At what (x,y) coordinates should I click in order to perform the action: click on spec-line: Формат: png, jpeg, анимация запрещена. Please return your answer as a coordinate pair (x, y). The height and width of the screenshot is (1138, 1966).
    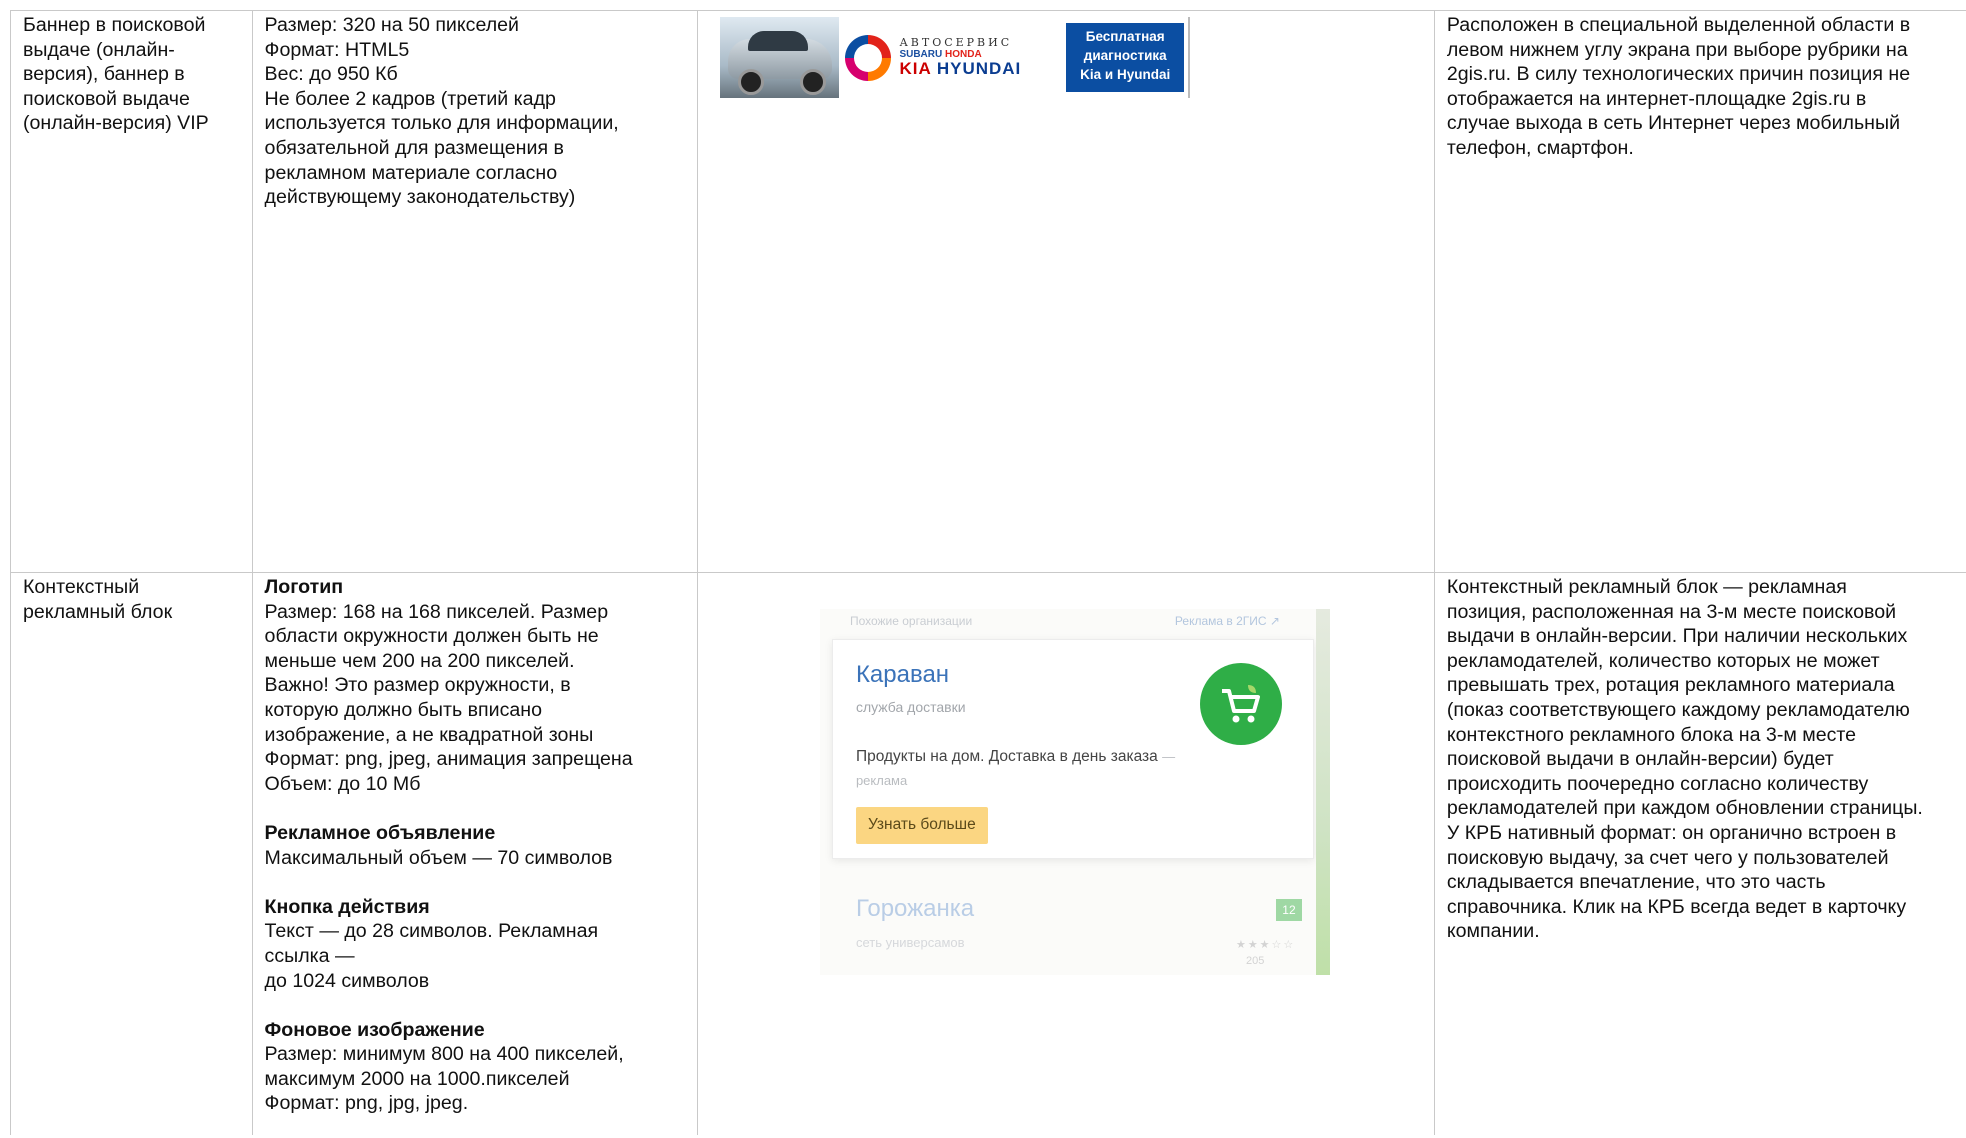
    Looking at the image, I should click on (448, 759).